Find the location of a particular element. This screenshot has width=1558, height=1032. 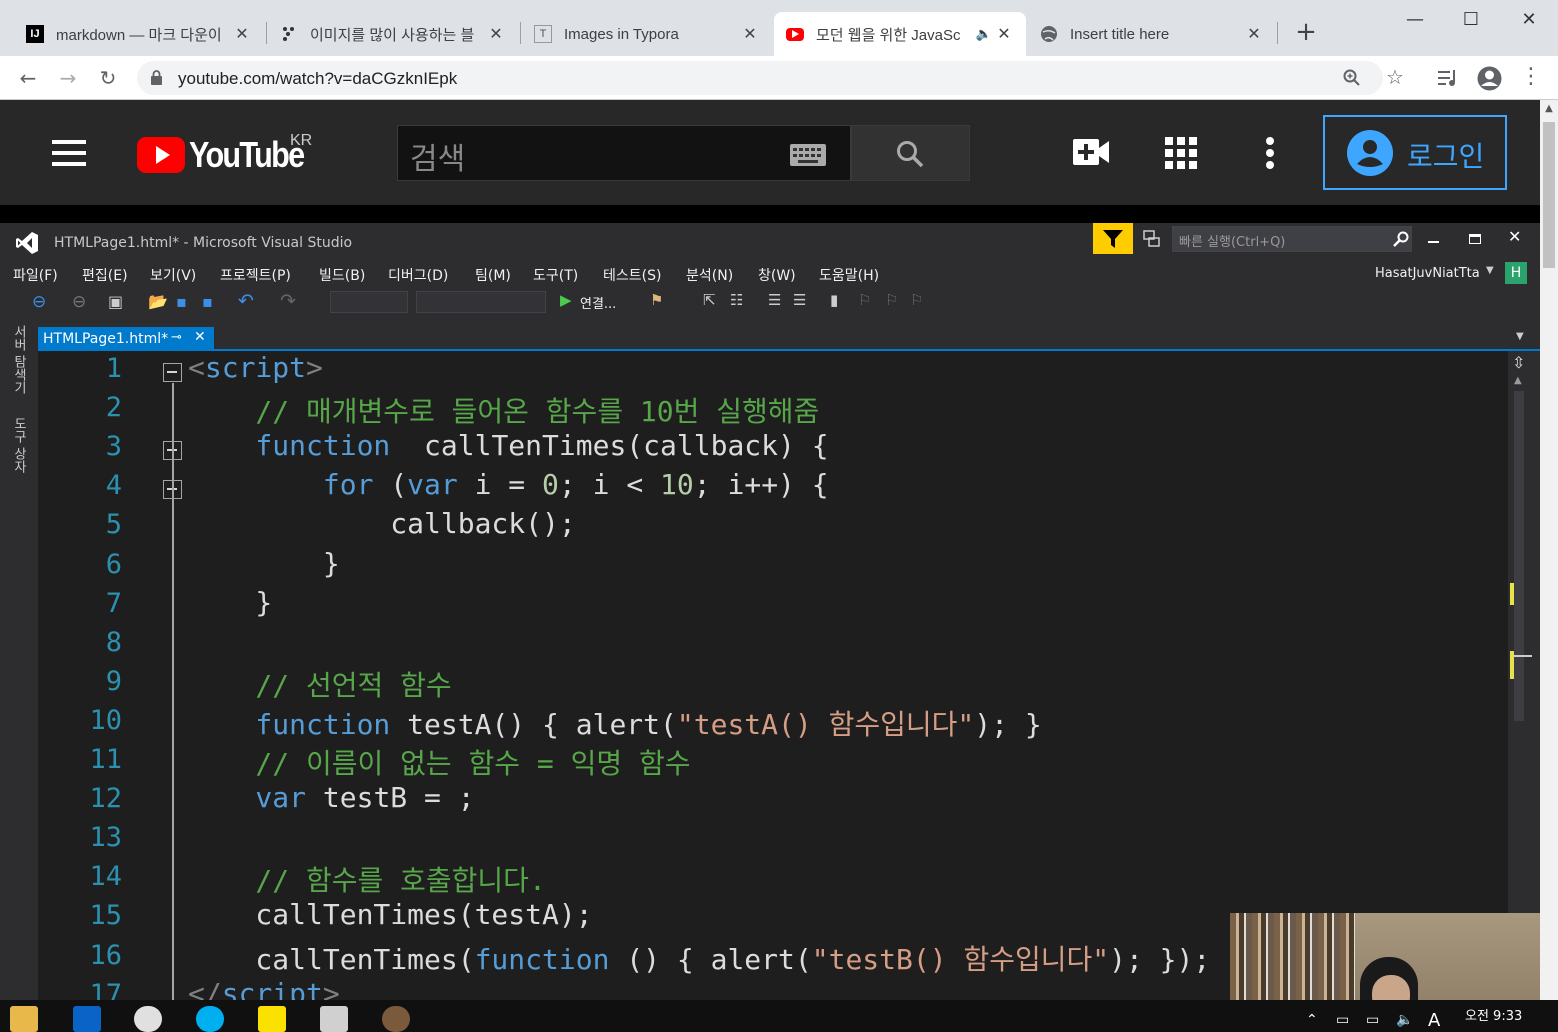

scrollbar-thumb is located at coordinates (1549, 195).